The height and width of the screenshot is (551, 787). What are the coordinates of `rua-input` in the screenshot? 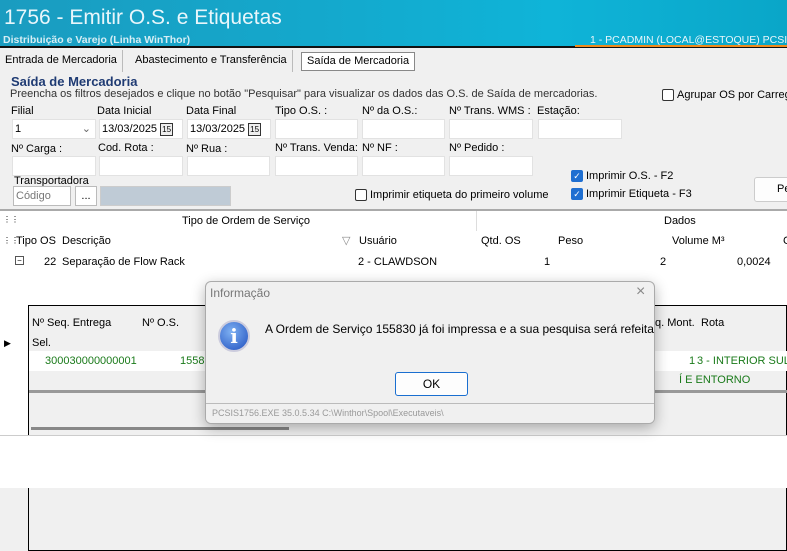 It's located at (228, 166).